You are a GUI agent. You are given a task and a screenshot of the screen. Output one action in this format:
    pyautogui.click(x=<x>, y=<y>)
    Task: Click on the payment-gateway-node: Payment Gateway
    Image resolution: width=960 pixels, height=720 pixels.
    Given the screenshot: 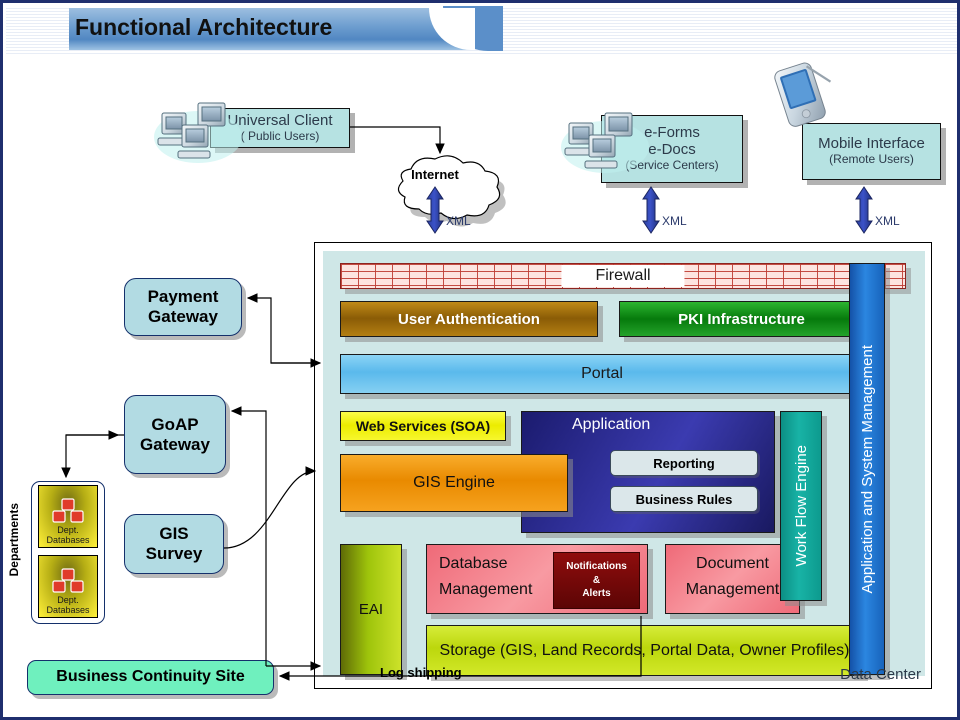 What is the action you would take?
    pyautogui.click(x=183, y=307)
    